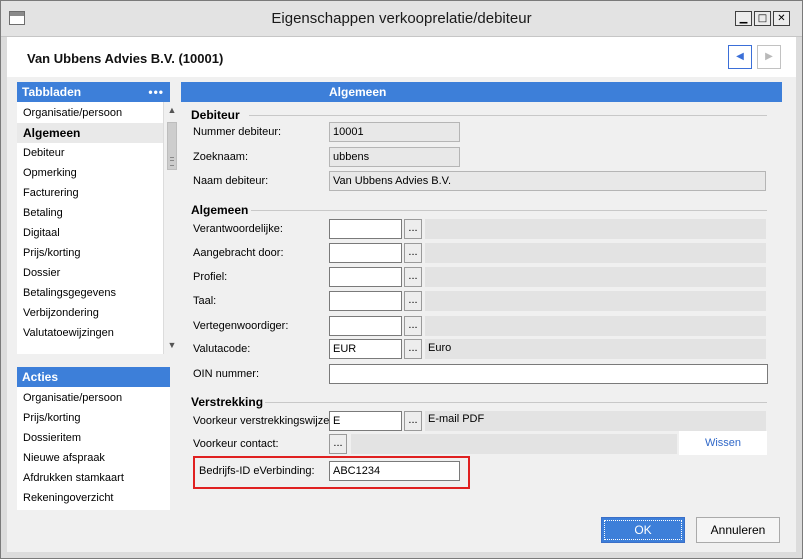 This screenshot has width=803, height=559. I want to click on tab-valutatoewijzingen: Valutatoewijzingen, so click(68, 333).